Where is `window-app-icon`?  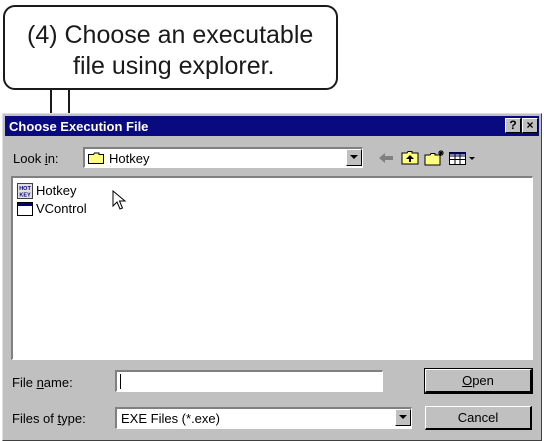 window-app-icon is located at coordinates (25, 209).